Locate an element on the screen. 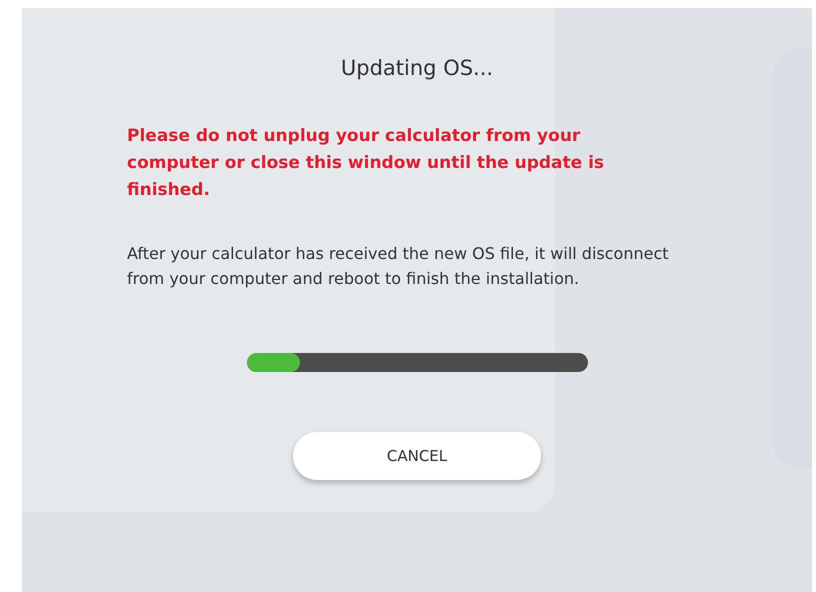  cancel-button: CANCEL is located at coordinates (417, 456).